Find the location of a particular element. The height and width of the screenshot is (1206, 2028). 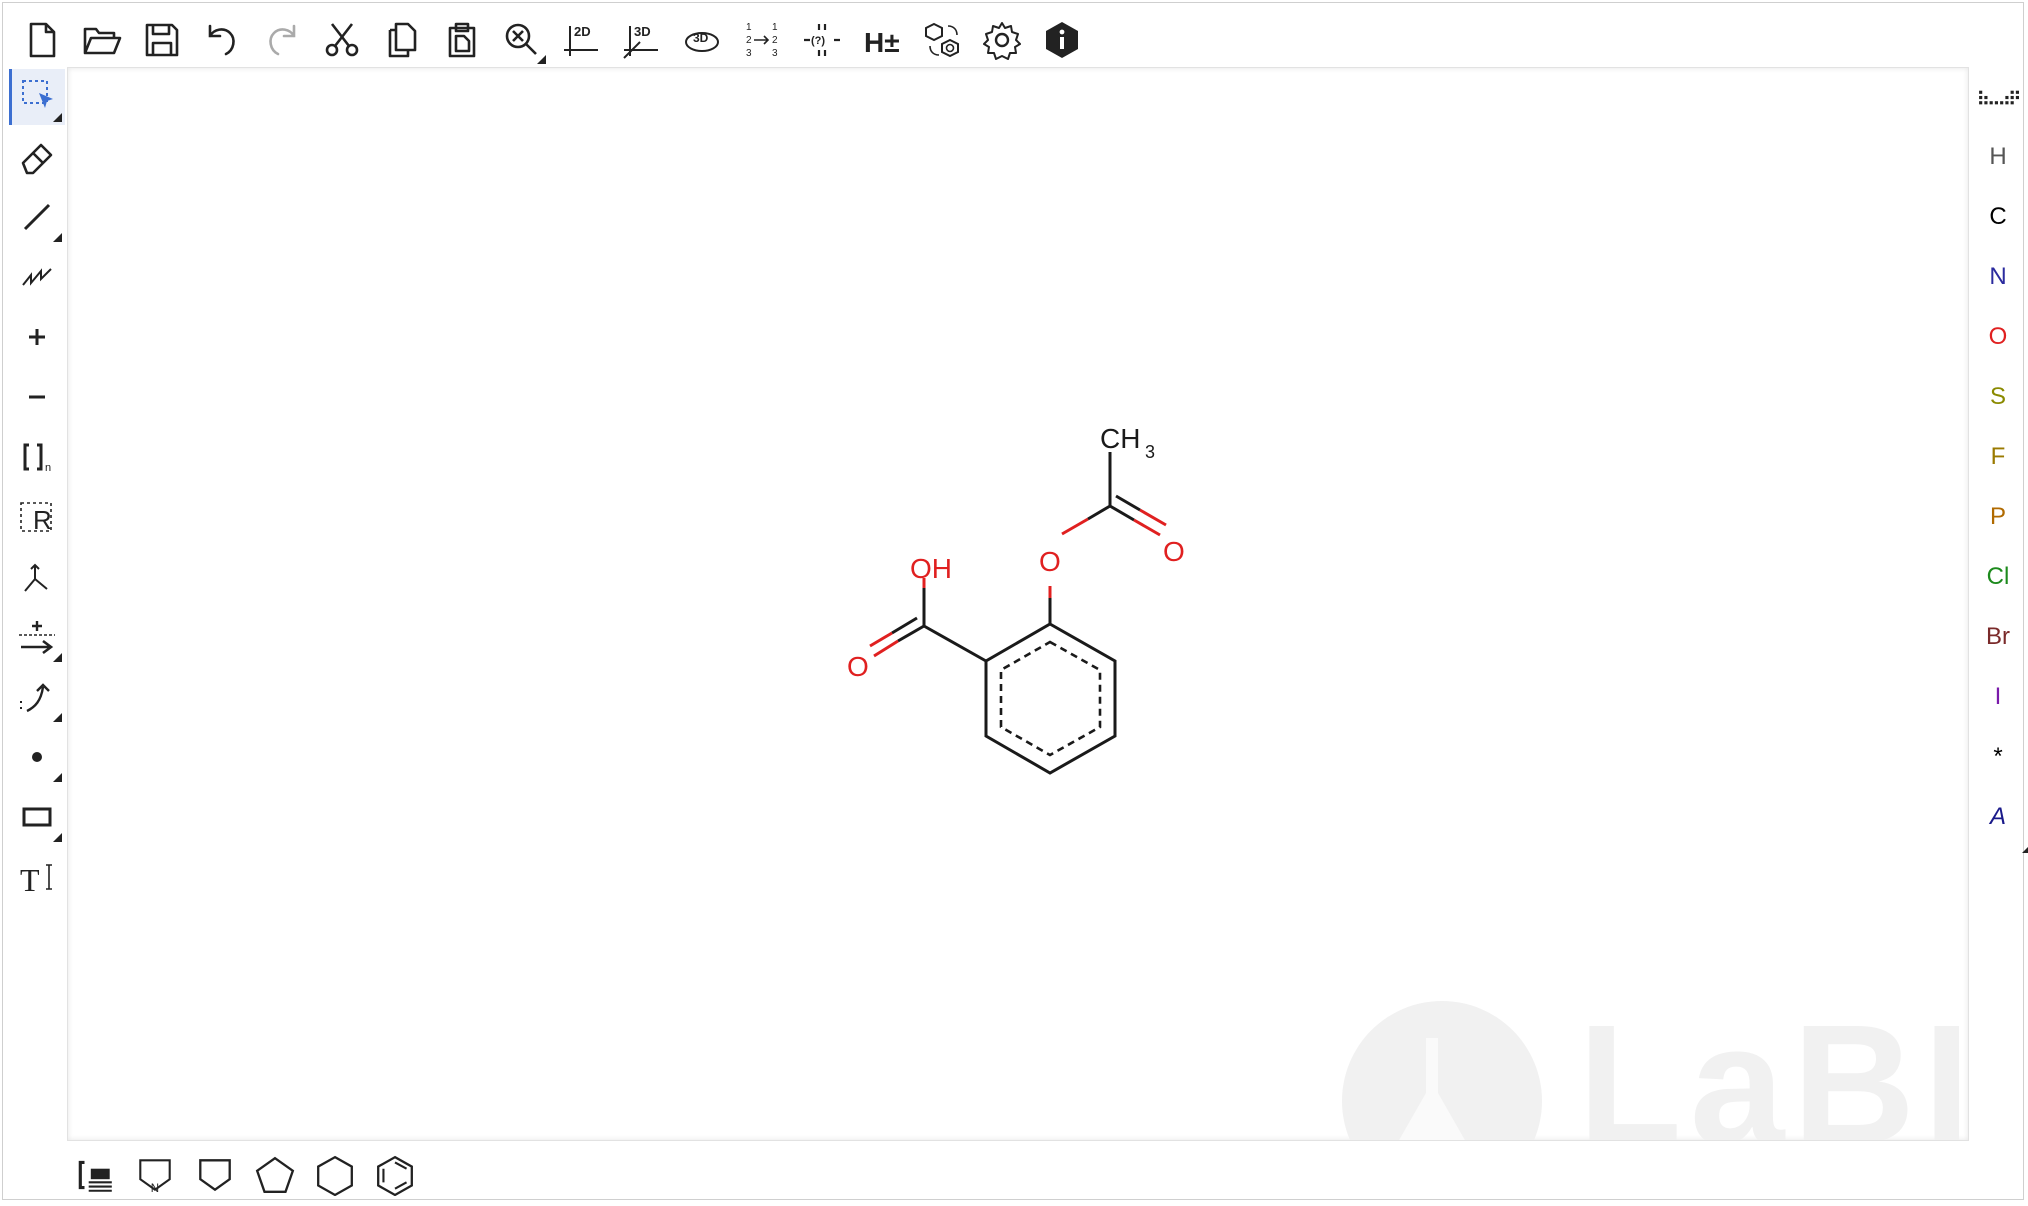

query-atom-button: (?) is located at coordinates (822, 40).